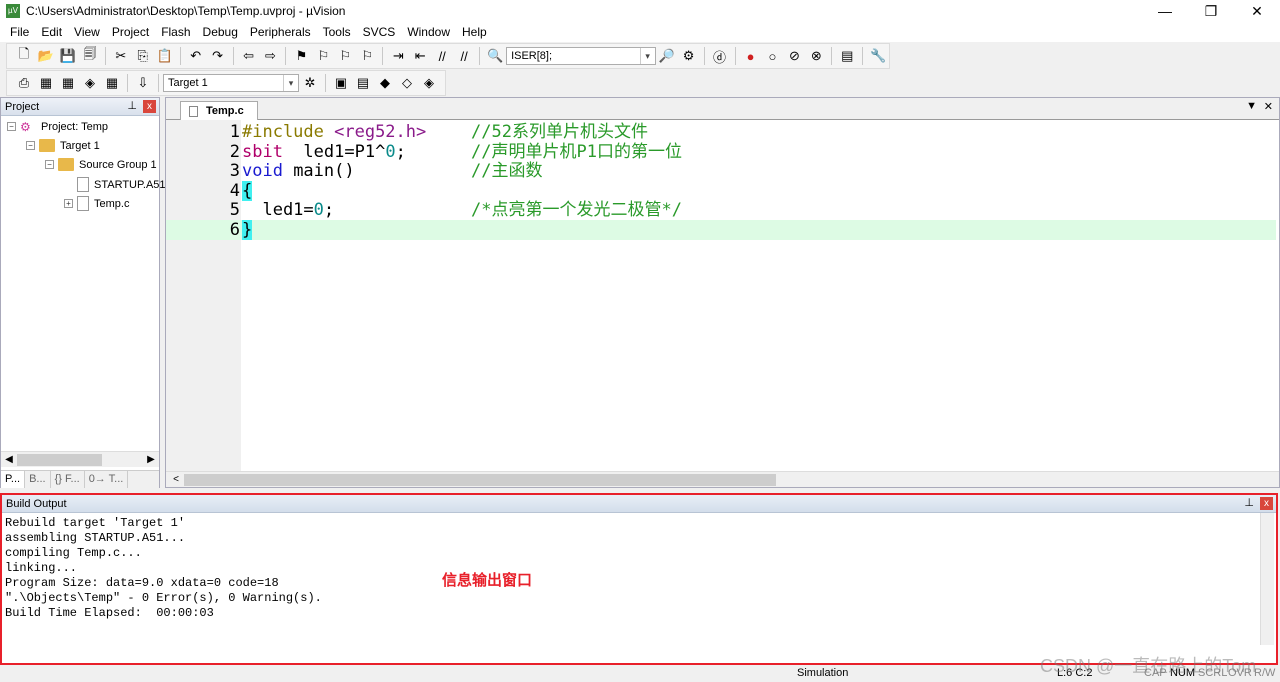  What do you see at coordinates (1165, 11) in the screenshot?
I see `minimize-button: —` at bounding box center [1165, 11].